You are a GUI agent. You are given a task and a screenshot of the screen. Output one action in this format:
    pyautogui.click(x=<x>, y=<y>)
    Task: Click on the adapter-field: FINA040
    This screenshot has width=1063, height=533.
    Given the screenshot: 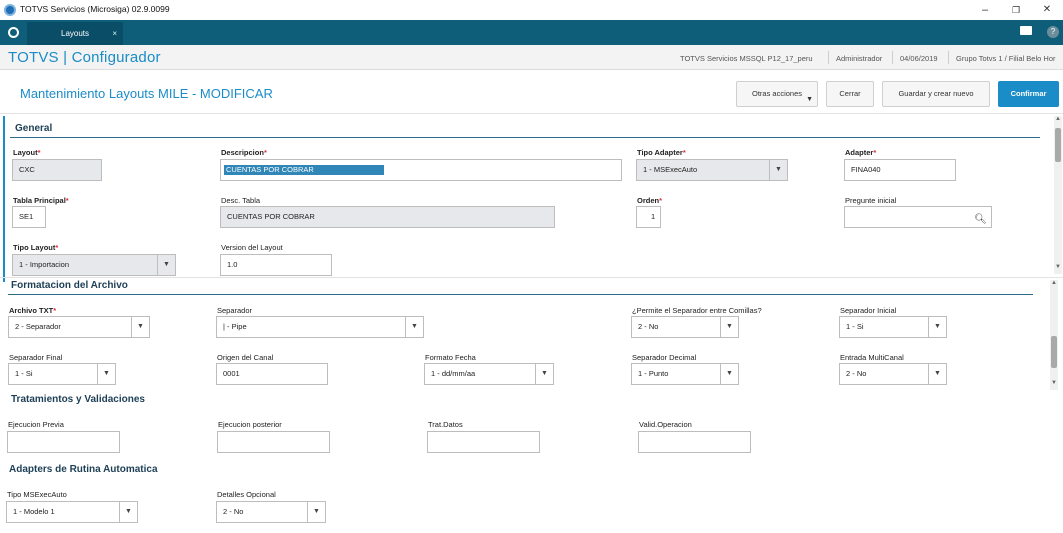 What is the action you would take?
    pyautogui.click(x=900, y=170)
    